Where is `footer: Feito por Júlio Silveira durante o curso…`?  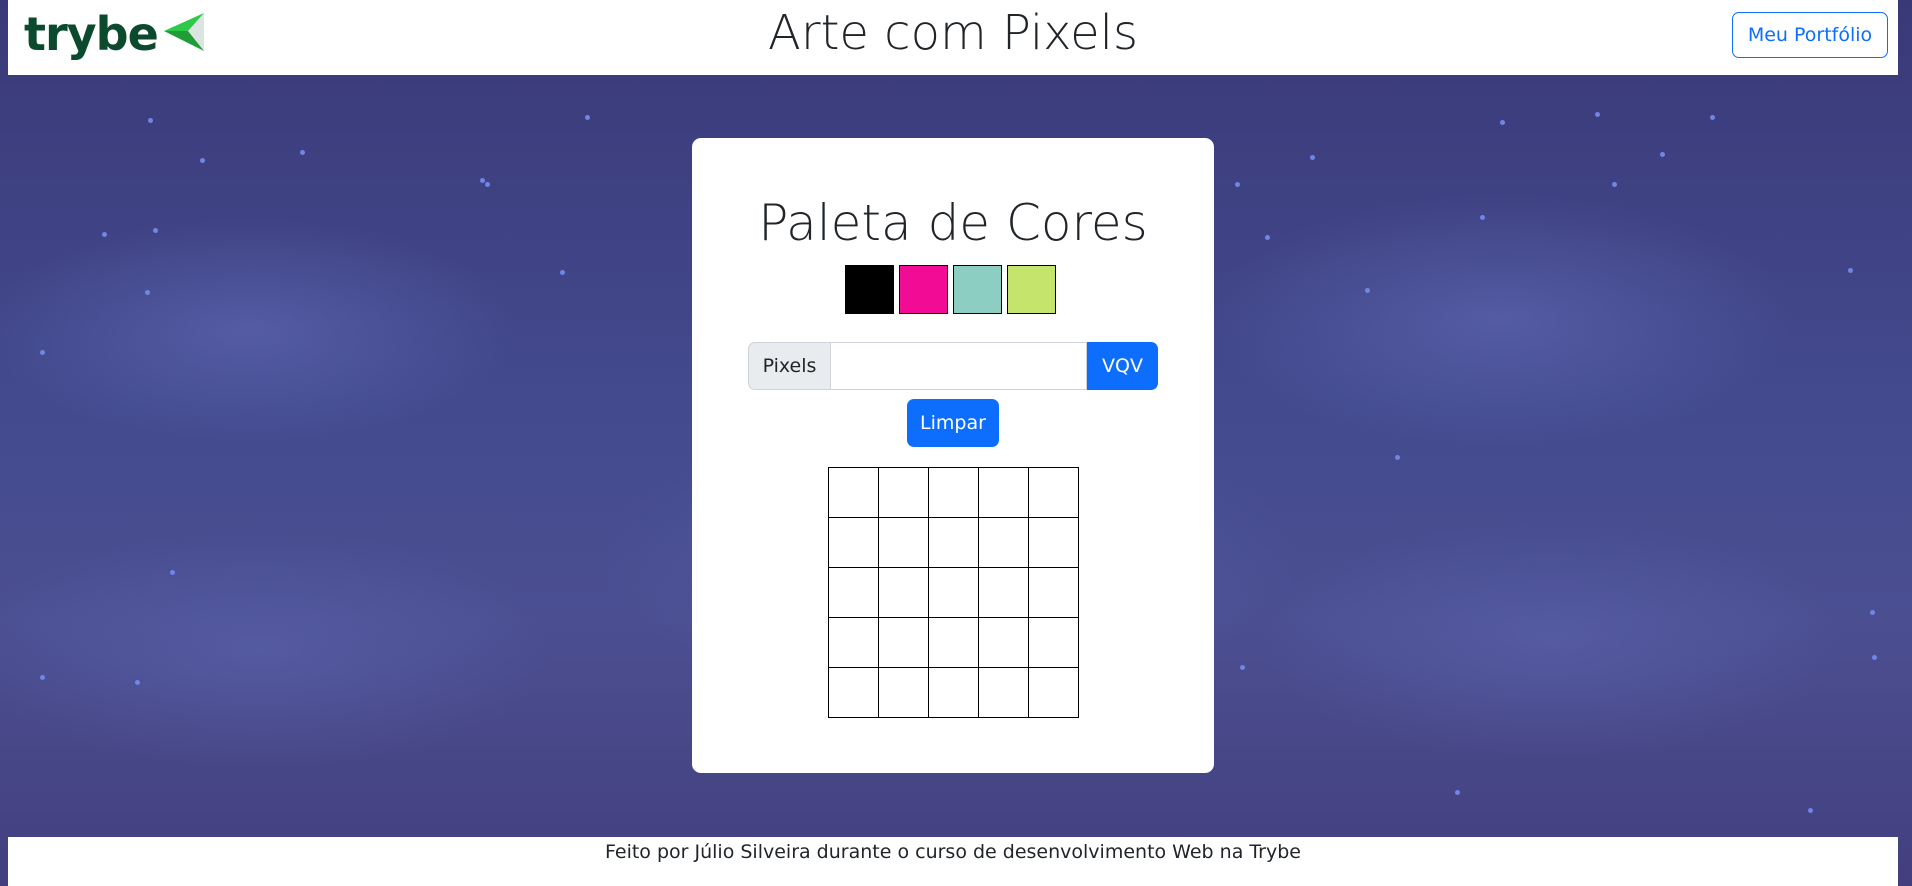
footer: Feito por Júlio Silveira durante o curso… is located at coordinates (953, 861).